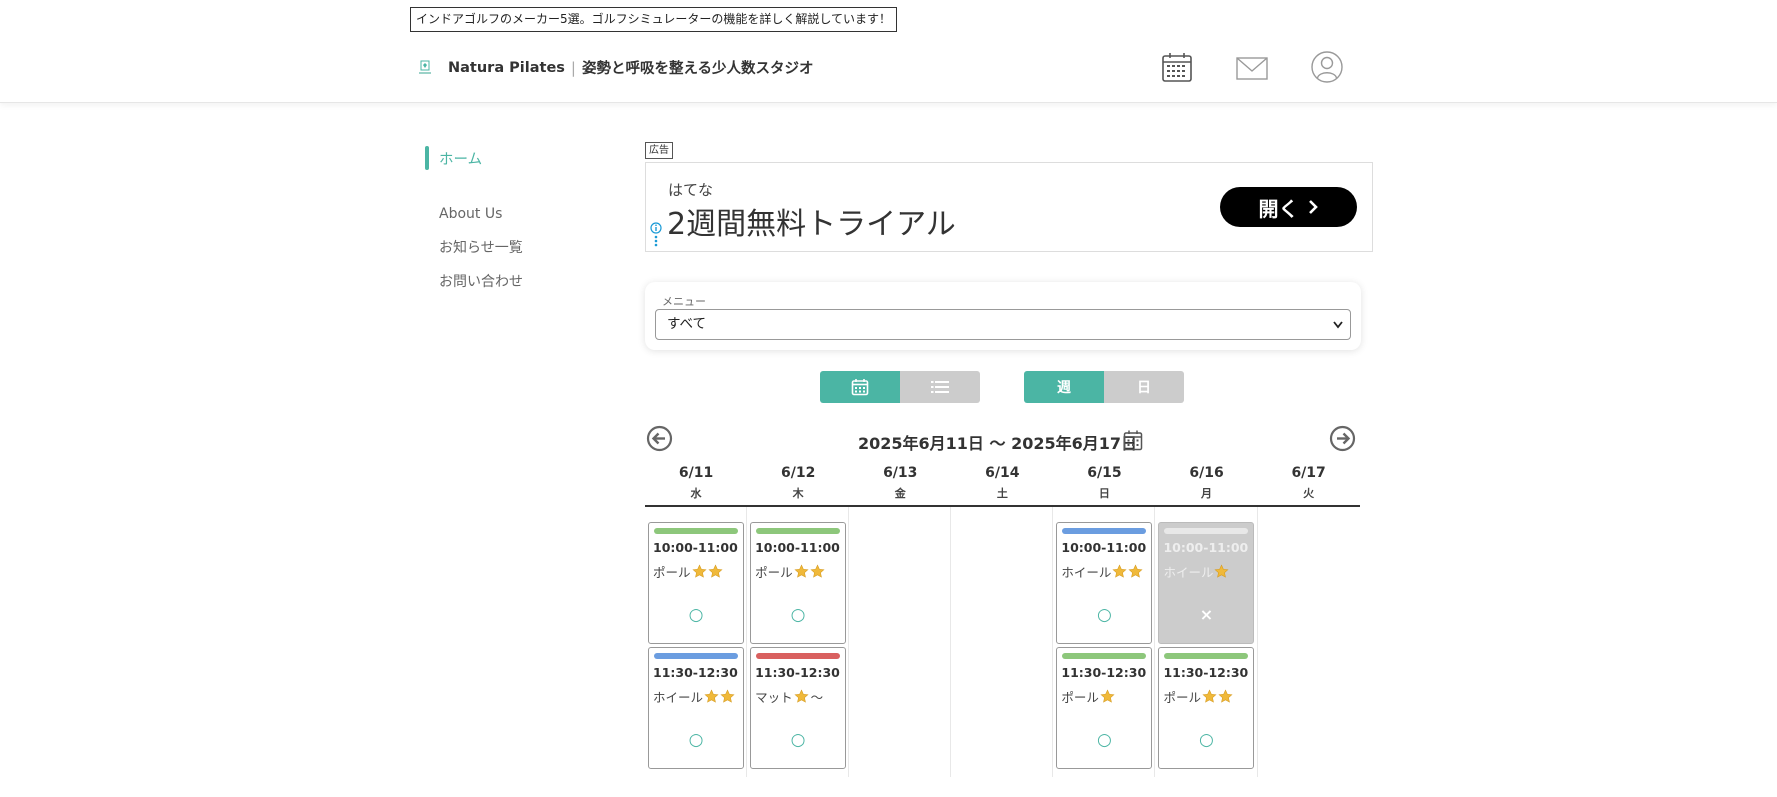 Image resolution: width=1777 pixels, height=797 pixels. I want to click on lesson-suffix: 〜, so click(817, 697).